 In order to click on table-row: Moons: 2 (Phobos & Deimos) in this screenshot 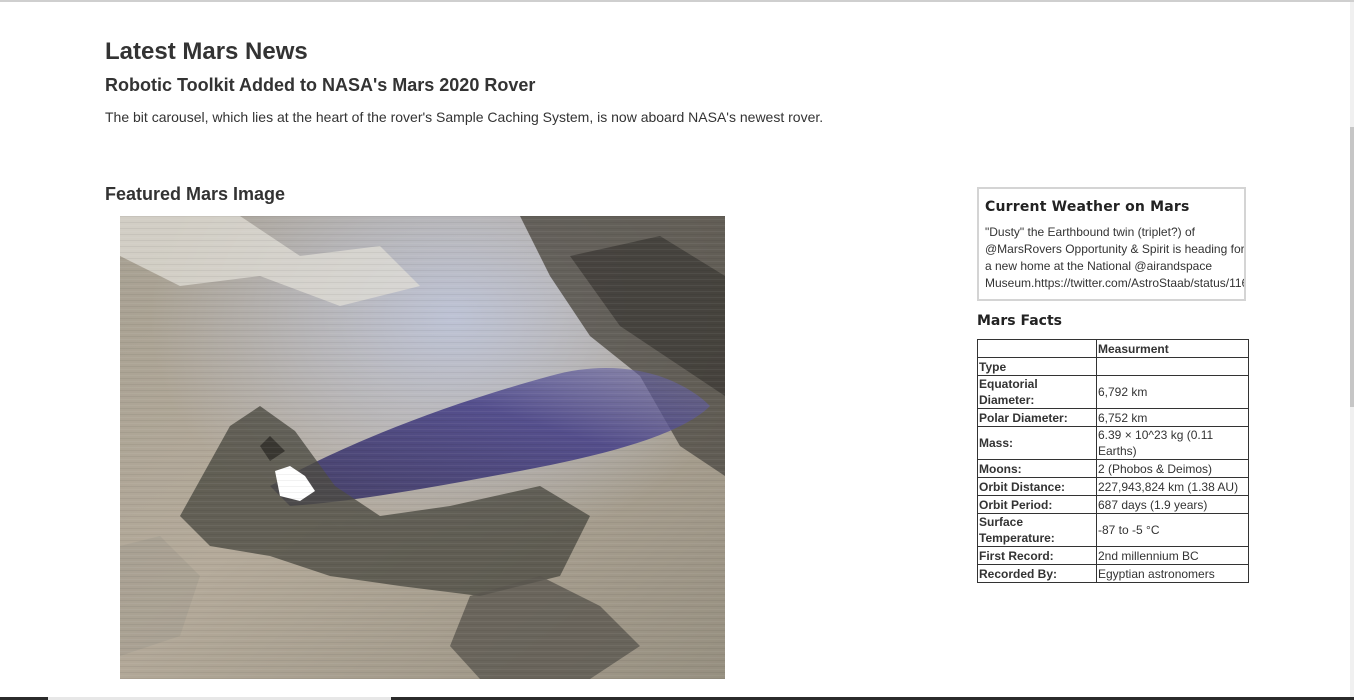, I will do `click(1113, 468)`.